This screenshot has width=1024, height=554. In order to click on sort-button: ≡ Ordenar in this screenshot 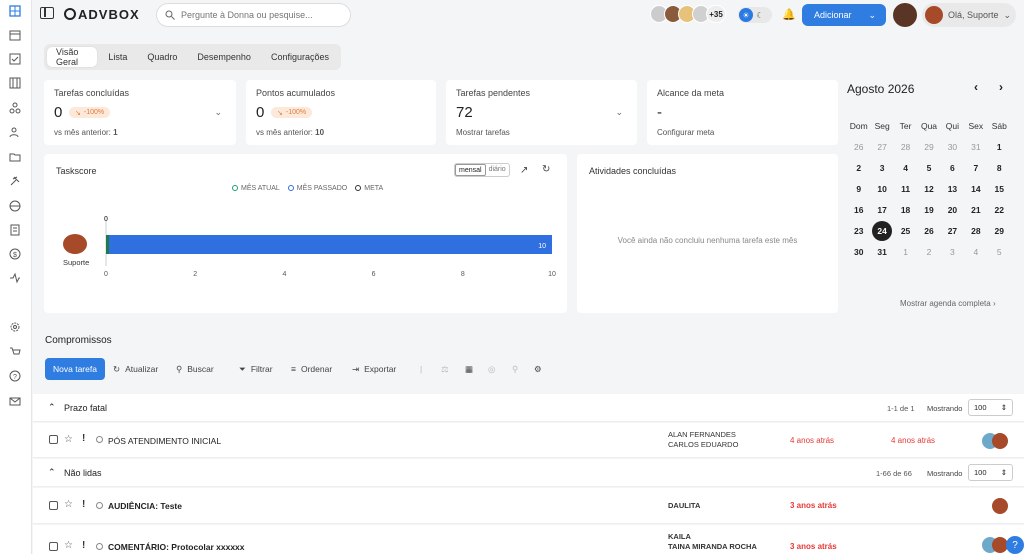, I will do `click(311, 369)`.